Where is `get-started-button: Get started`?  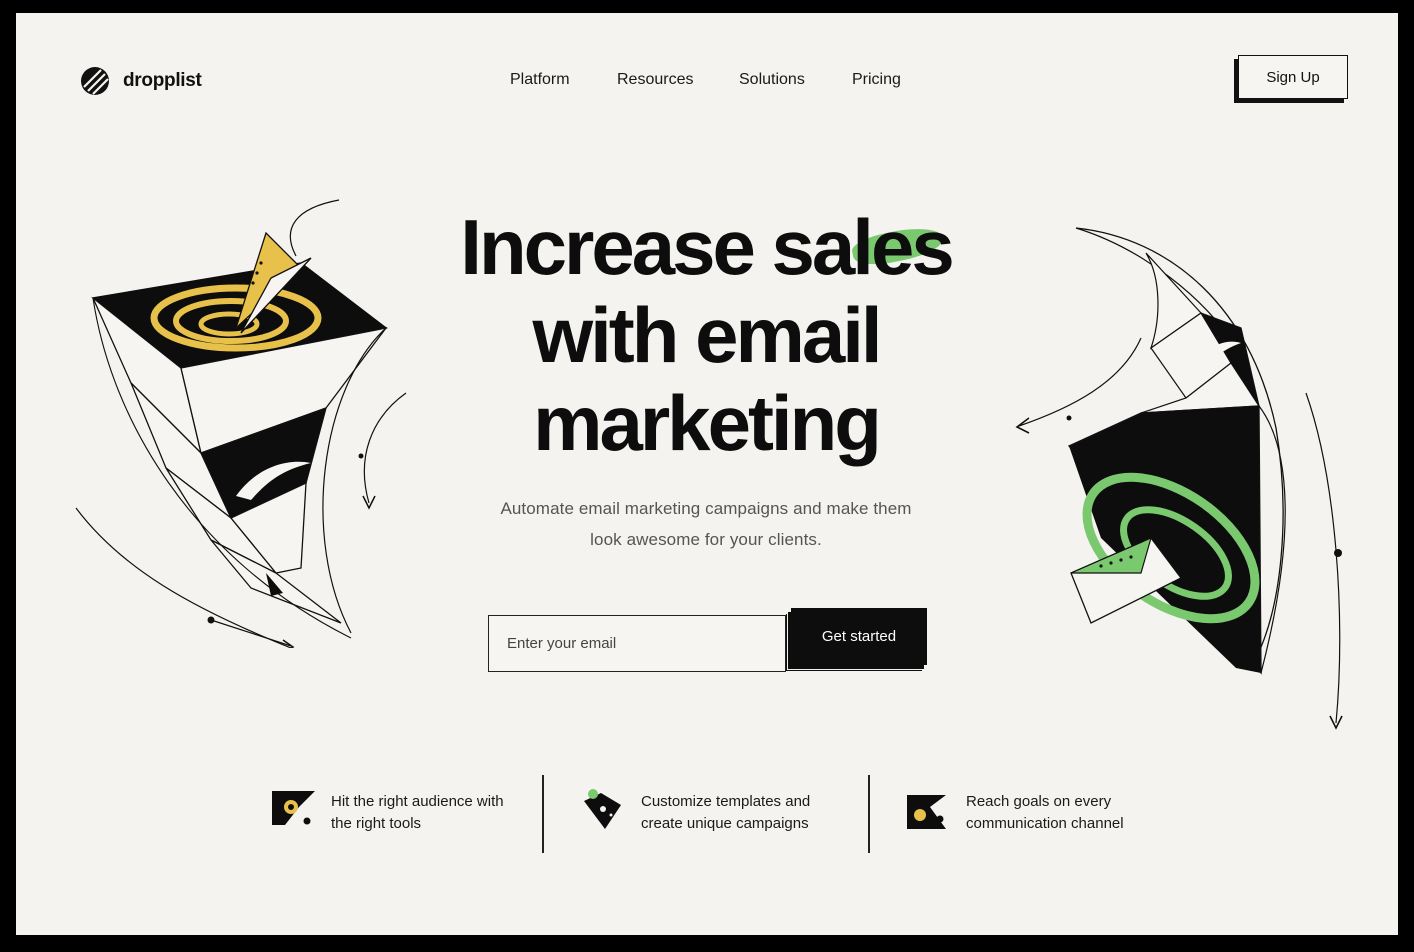 get-started-button: Get started is located at coordinates (859, 636).